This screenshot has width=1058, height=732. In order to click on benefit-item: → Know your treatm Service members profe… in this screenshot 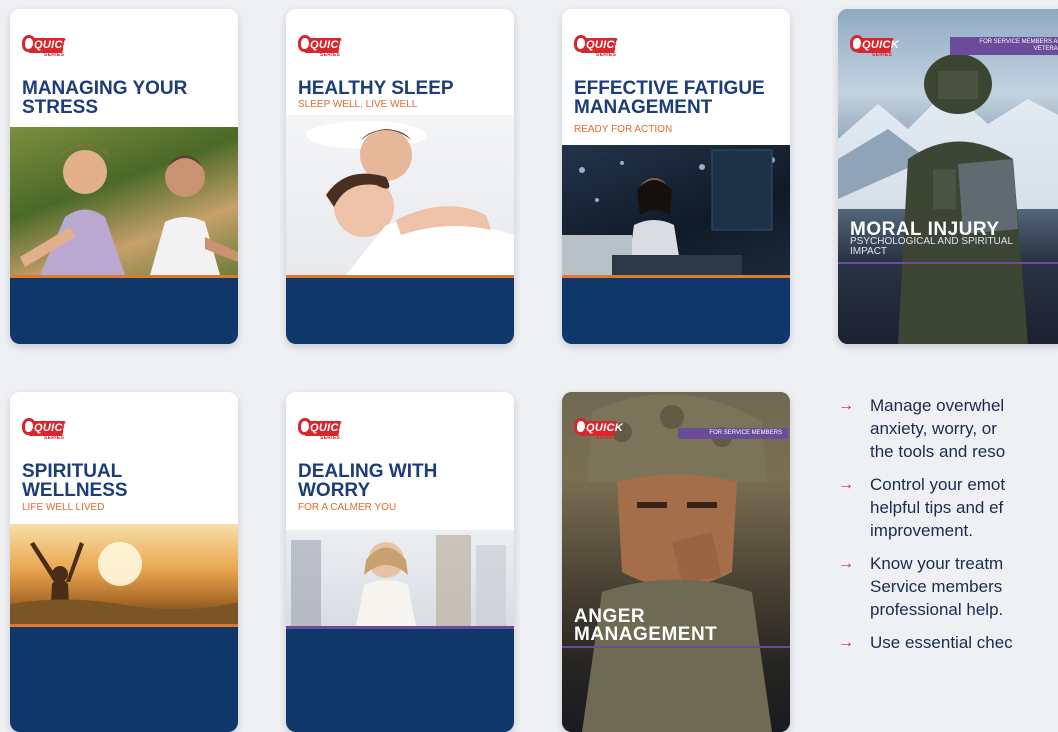, I will do `click(921, 586)`.